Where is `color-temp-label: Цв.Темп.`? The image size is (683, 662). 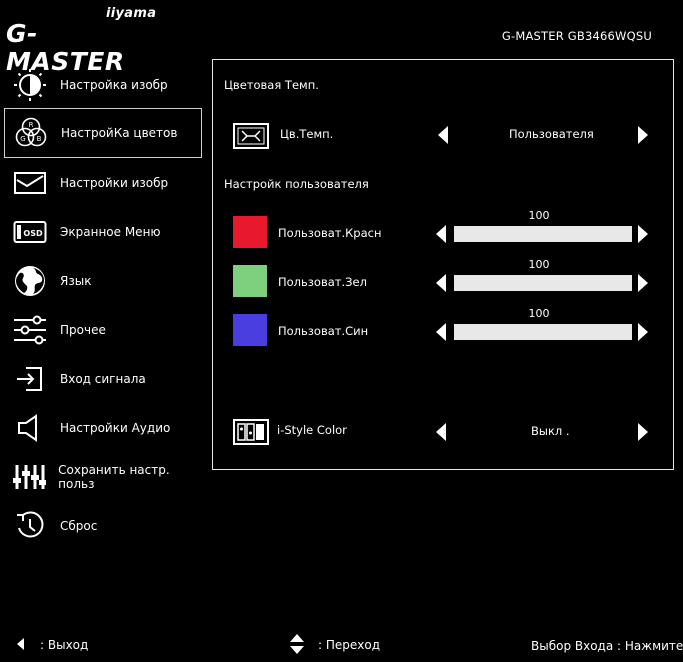
color-temp-label: Цв.Темп. is located at coordinates (307, 134).